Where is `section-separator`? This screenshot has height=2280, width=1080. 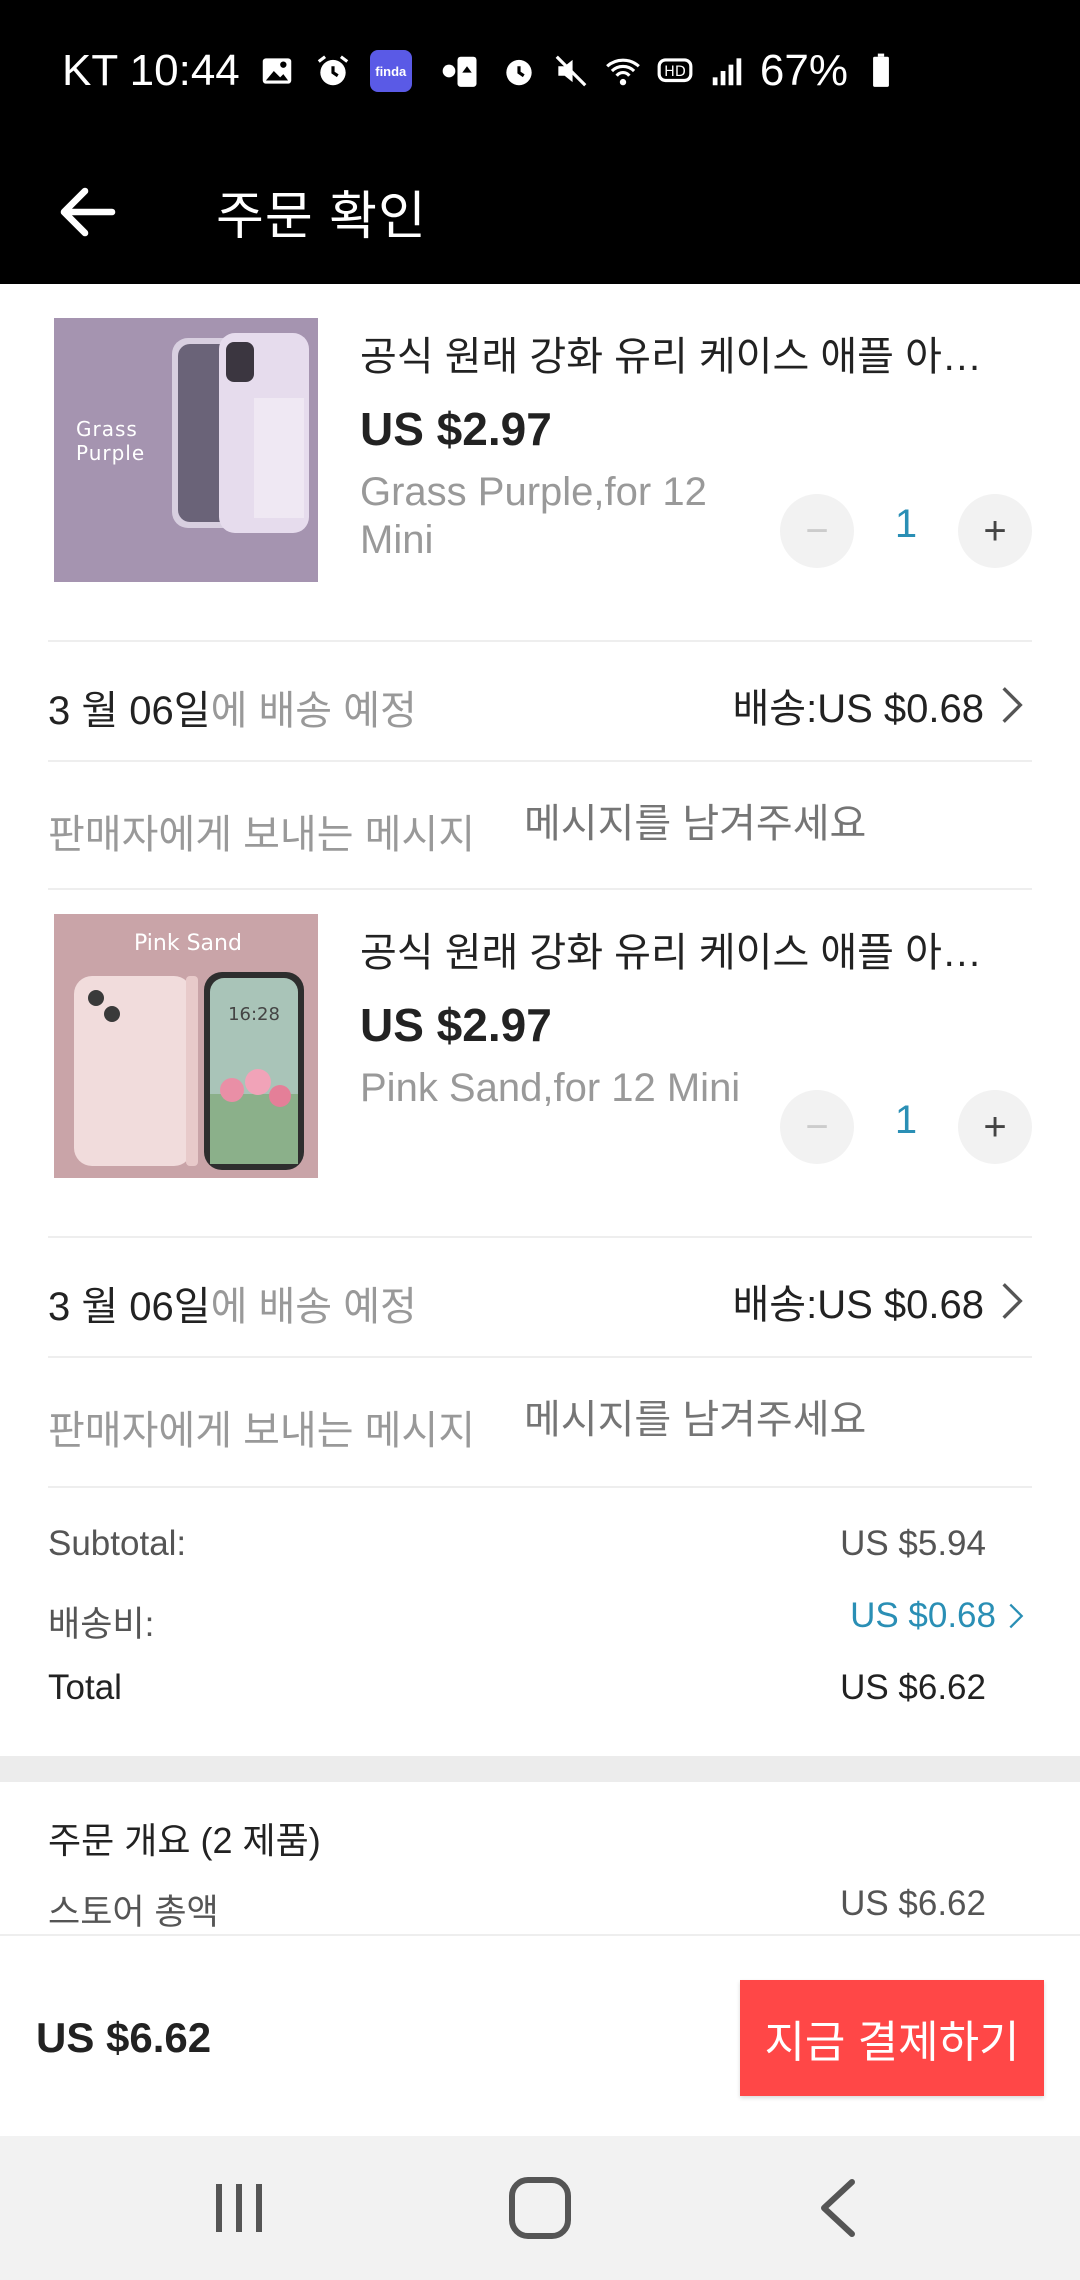
section-separator is located at coordinates (540, 1769).